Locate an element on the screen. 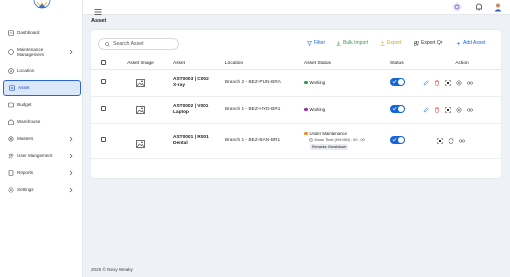  asset-name: Laptop is located at coordinates (181, 112).